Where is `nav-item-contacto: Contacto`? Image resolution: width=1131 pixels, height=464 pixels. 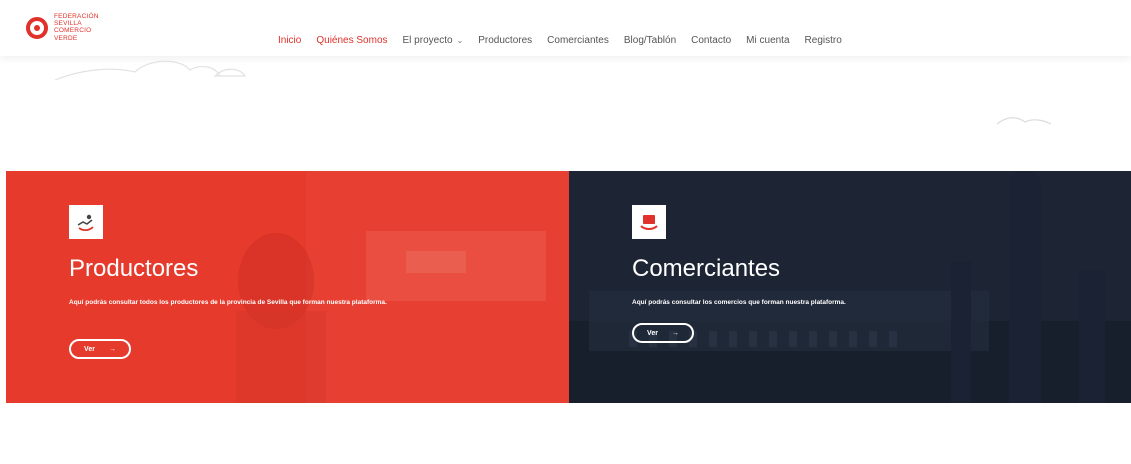
nav-item-contacto: Contacto is located at coordinates (711, 40).